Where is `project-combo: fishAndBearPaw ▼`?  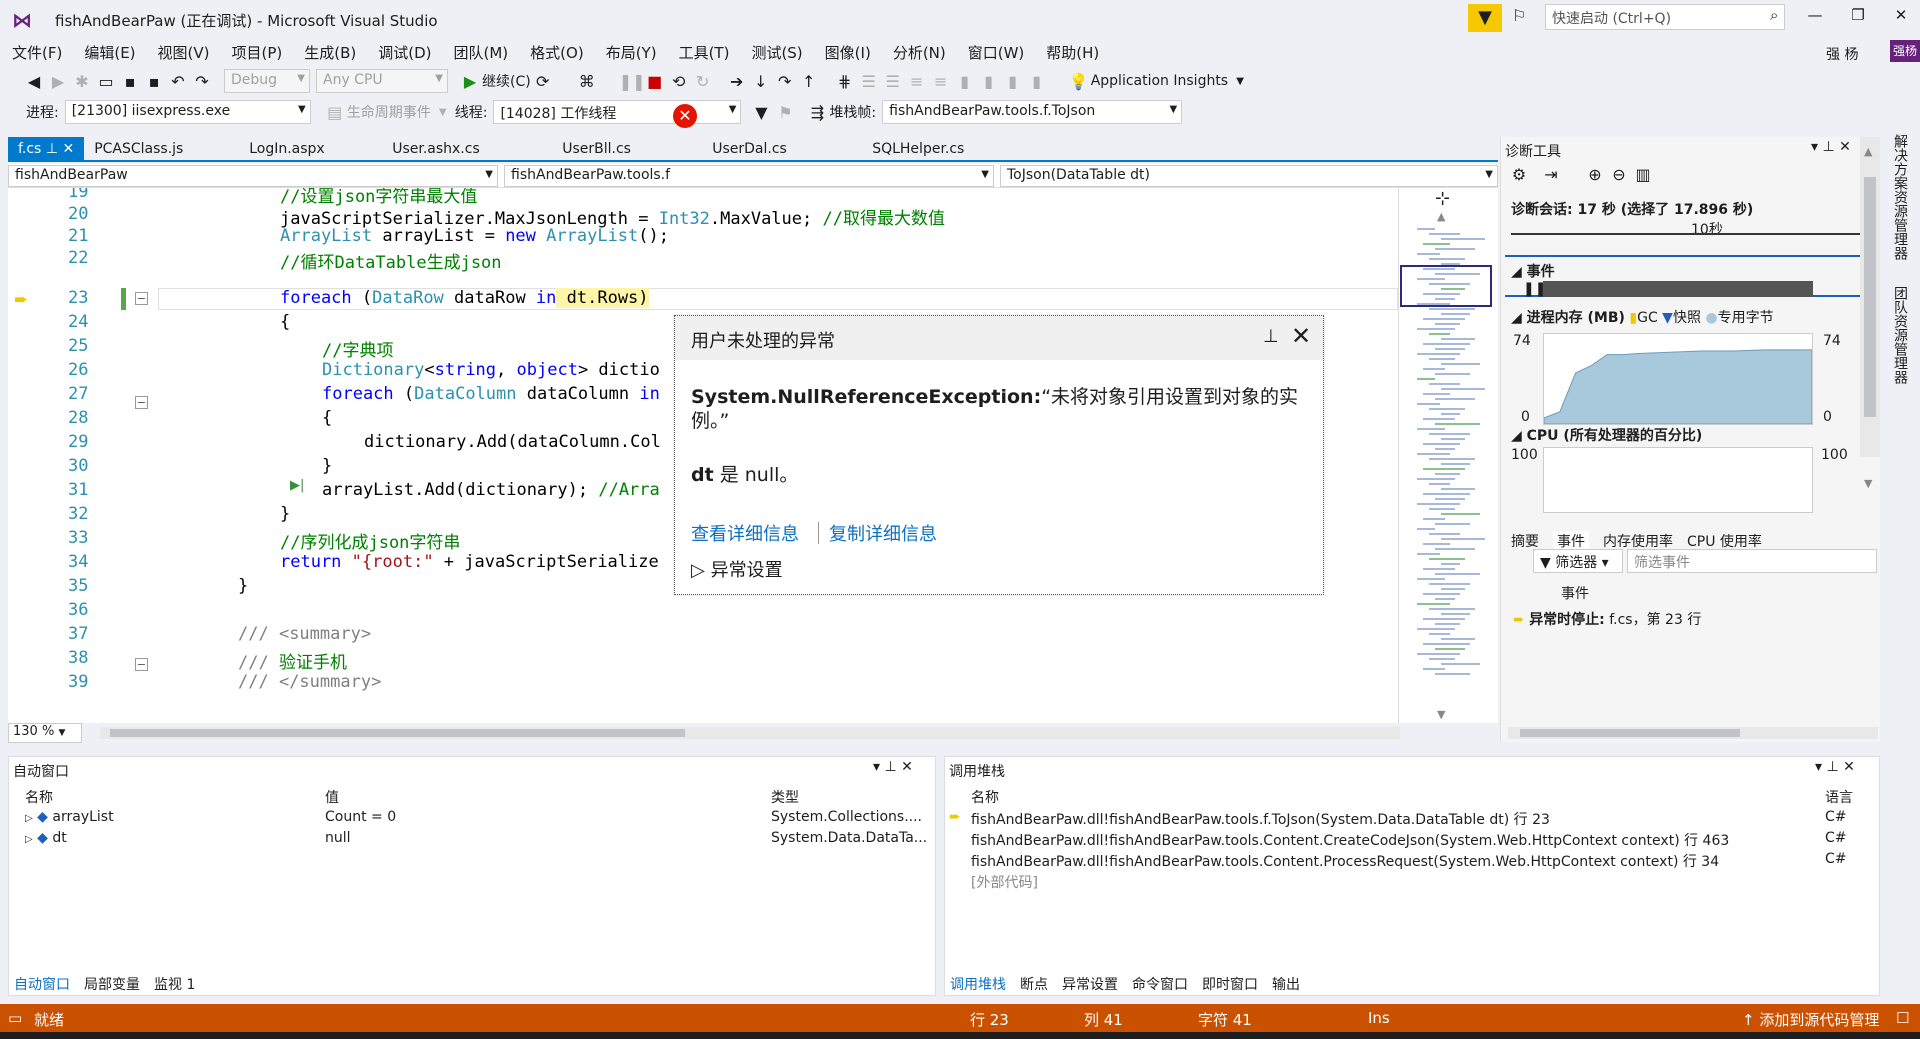 project-combo: fishAndBearPaw ▼ is located at coordinates (253, 176).